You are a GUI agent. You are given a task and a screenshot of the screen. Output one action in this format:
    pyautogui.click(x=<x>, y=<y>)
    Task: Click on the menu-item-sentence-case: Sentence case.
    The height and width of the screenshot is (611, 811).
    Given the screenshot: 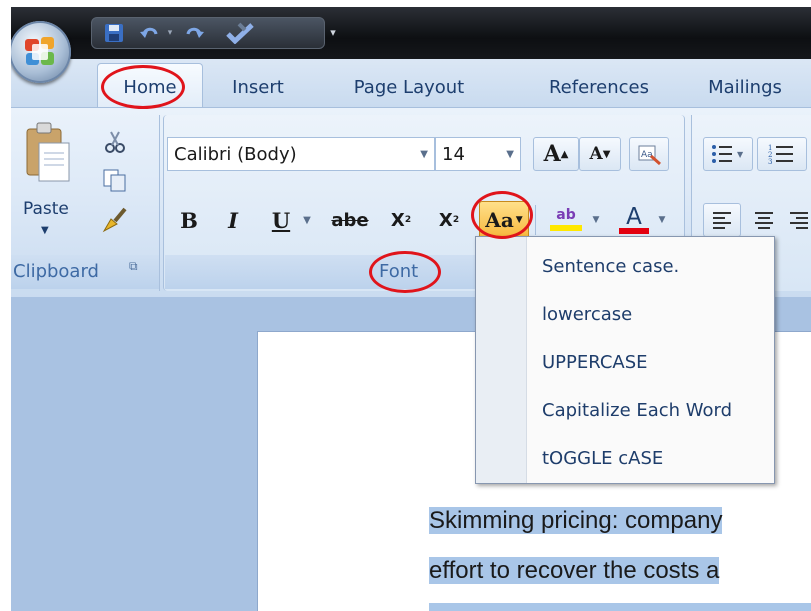 What is the action you would take?
    pyautogui.click(x=610, y=266)
    